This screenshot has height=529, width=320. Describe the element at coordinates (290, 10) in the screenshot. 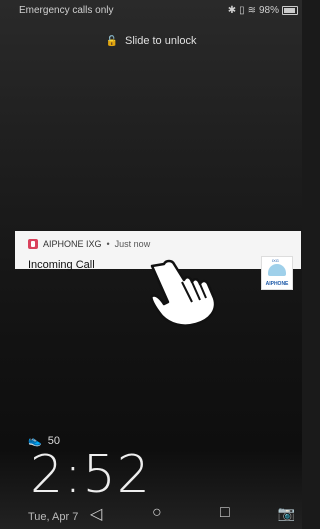

I see `battery-icon` at that location.